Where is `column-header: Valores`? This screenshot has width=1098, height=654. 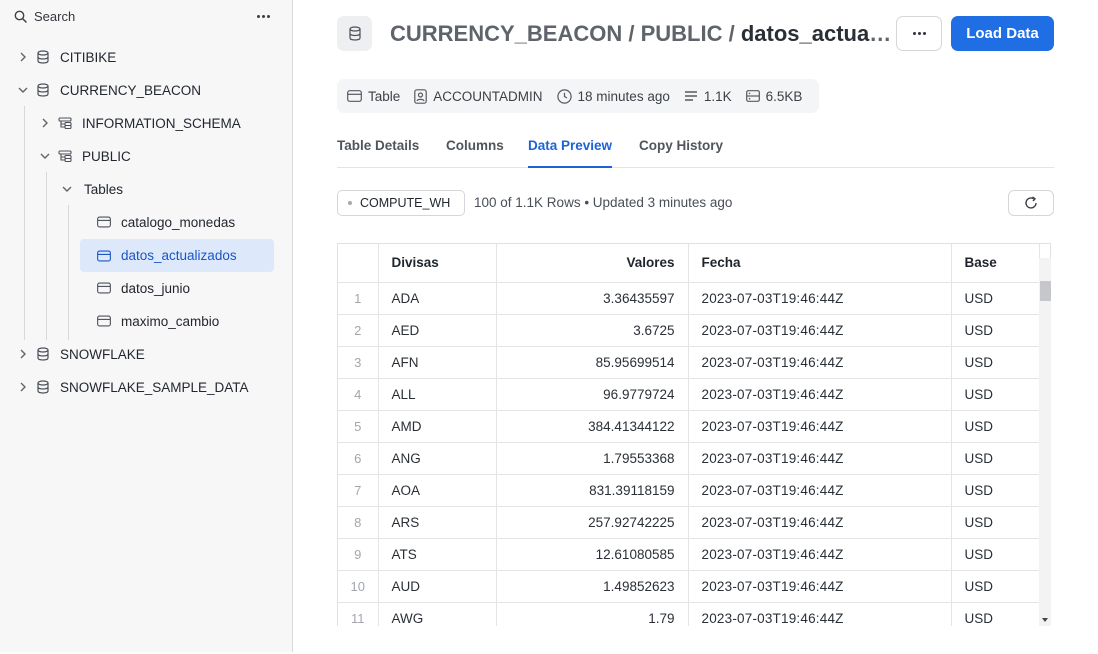
column-header: Valores is located at coordinates (592, 263).